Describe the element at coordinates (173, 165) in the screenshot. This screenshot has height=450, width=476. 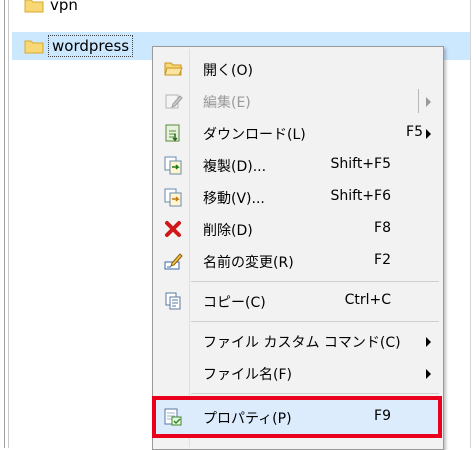
I see `duplicate-icon` at that location.